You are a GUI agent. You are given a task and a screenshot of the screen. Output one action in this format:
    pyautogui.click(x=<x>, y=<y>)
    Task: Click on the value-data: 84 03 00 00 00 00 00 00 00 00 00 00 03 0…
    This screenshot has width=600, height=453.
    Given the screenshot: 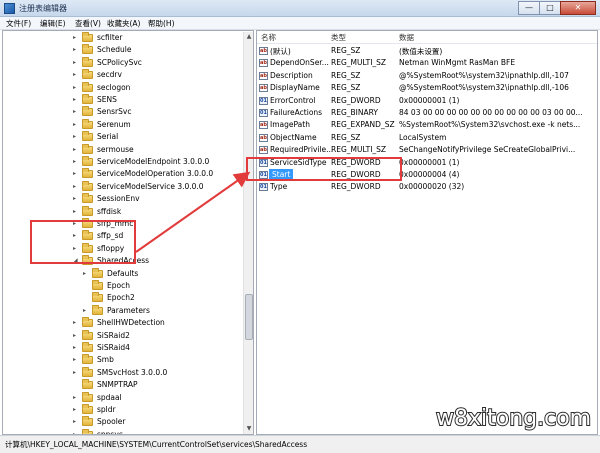 What is the action you would take?
    pyautogui.click(x=491, y=112)
    